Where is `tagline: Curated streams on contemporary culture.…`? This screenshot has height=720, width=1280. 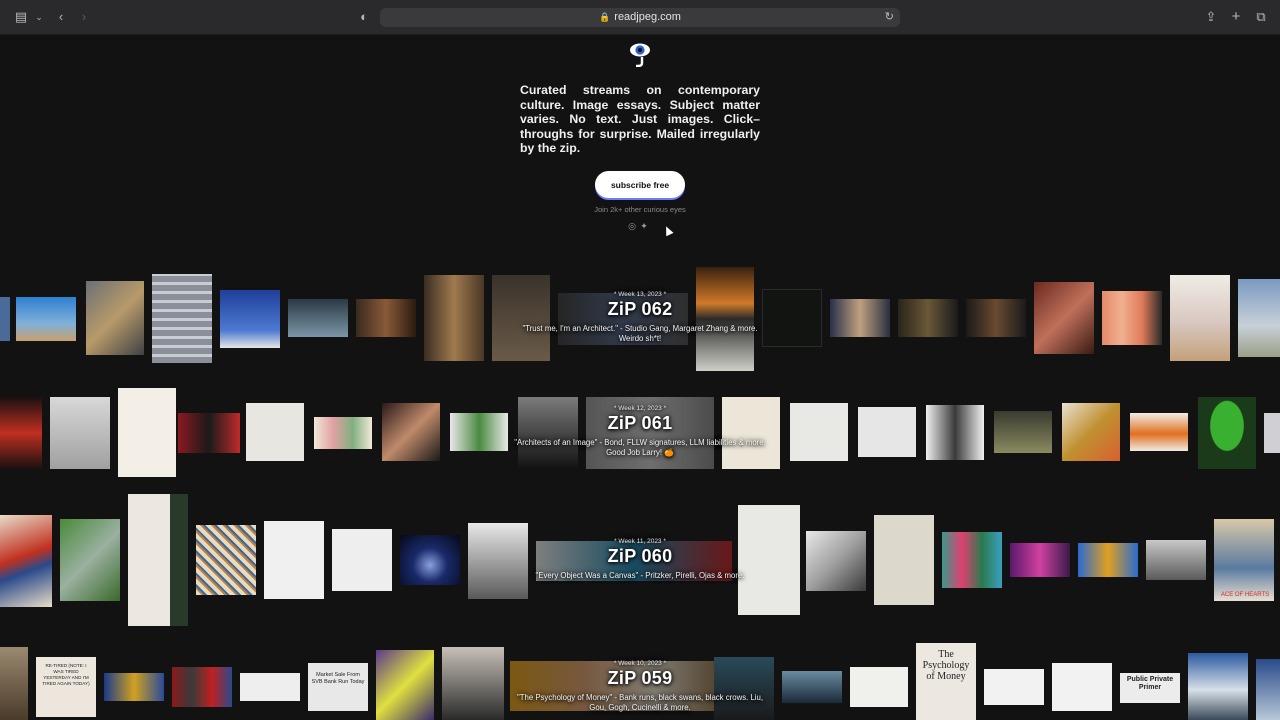
tagline: Curated streams on contemporary culture.… is located at coordinates (640, 119).